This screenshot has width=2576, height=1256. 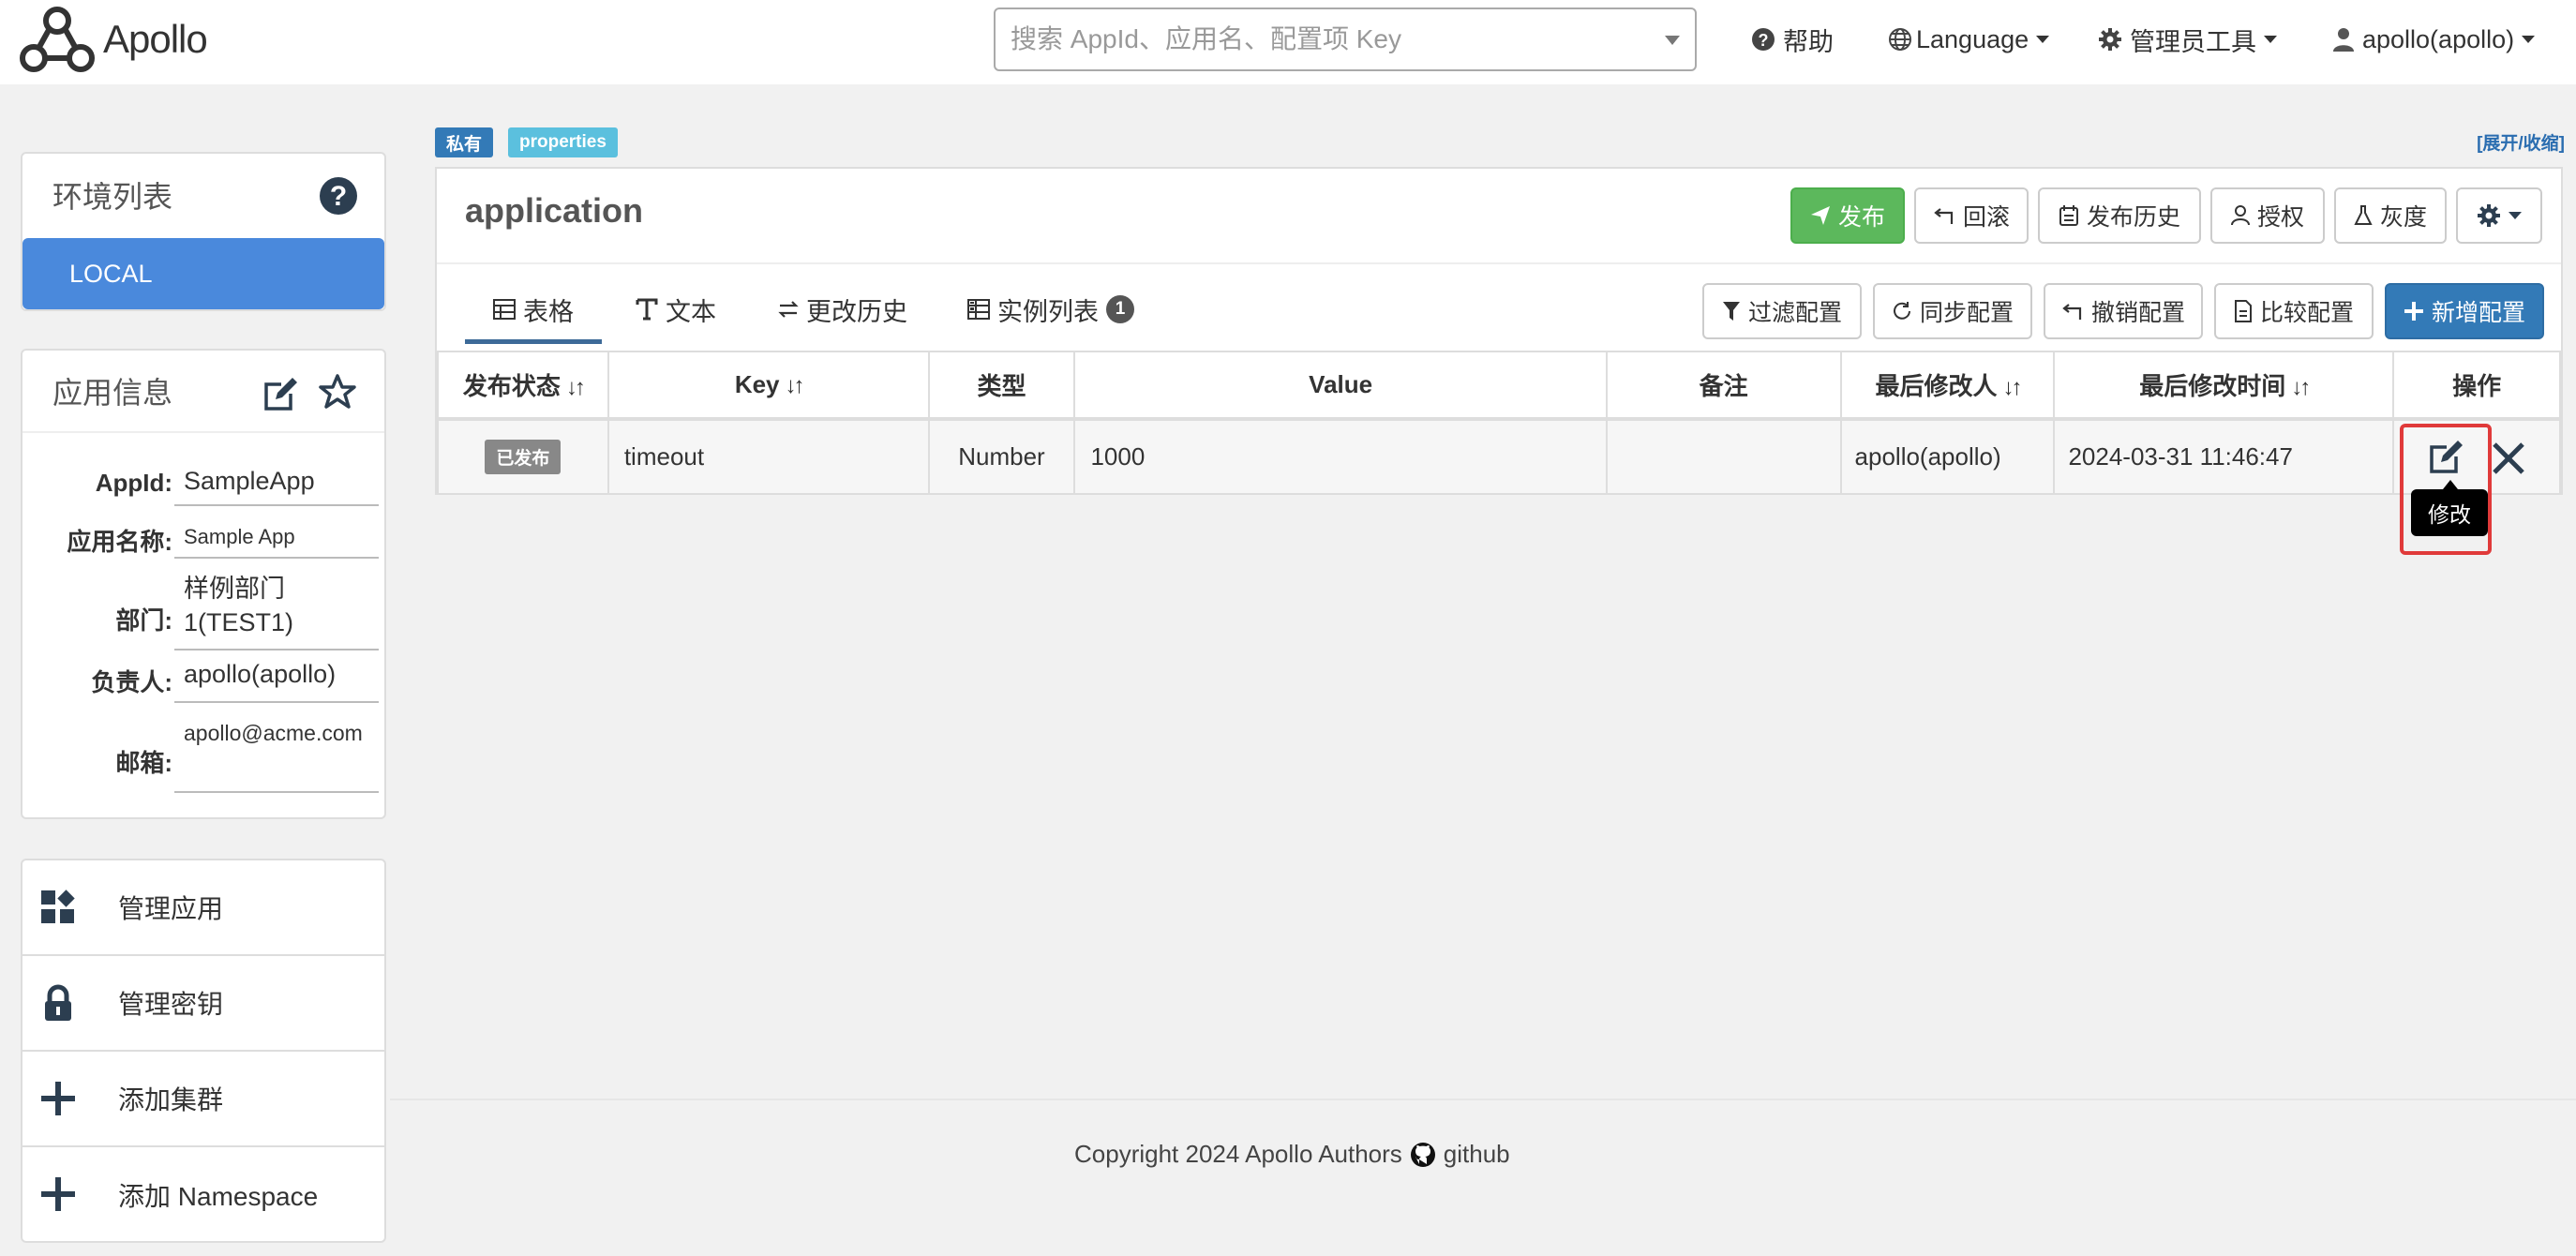 I want to click on user-icon, so click(x=2343, y=40).